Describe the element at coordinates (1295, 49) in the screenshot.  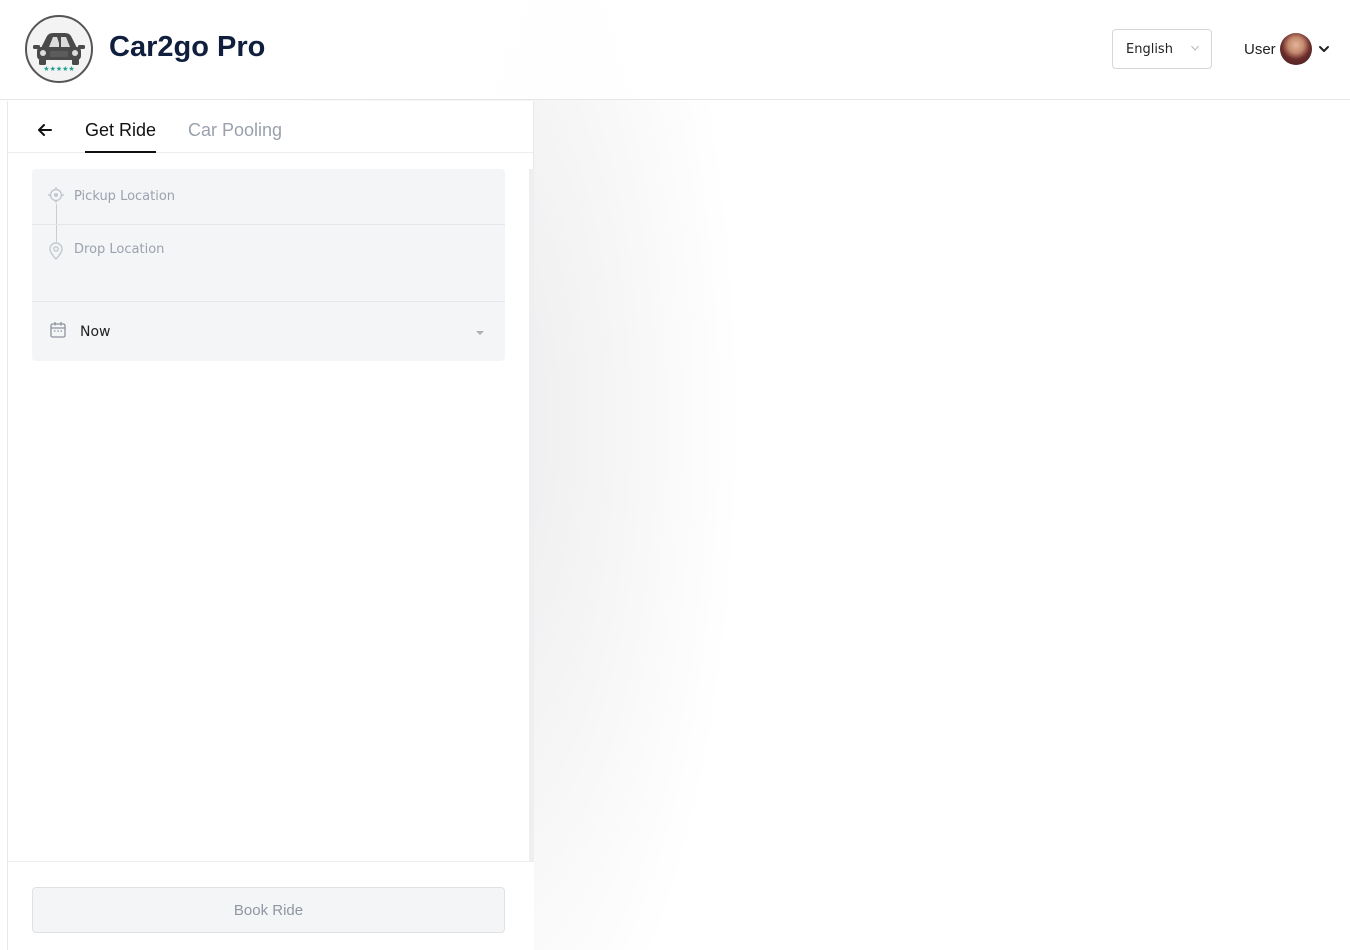
I see `avatar` at that location.